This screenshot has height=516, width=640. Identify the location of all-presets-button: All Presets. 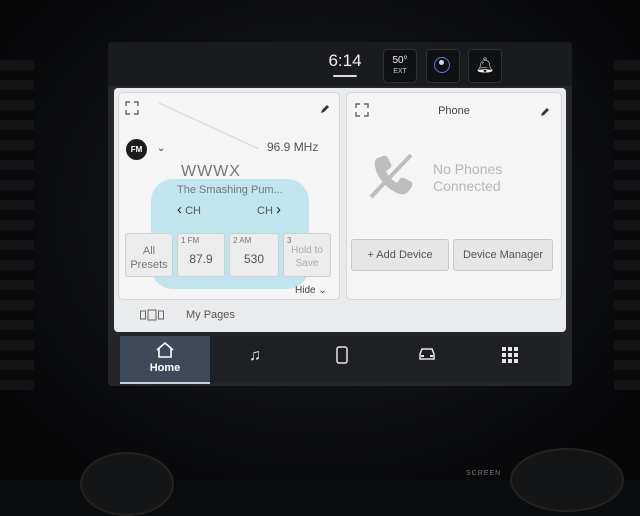
(149, 255).